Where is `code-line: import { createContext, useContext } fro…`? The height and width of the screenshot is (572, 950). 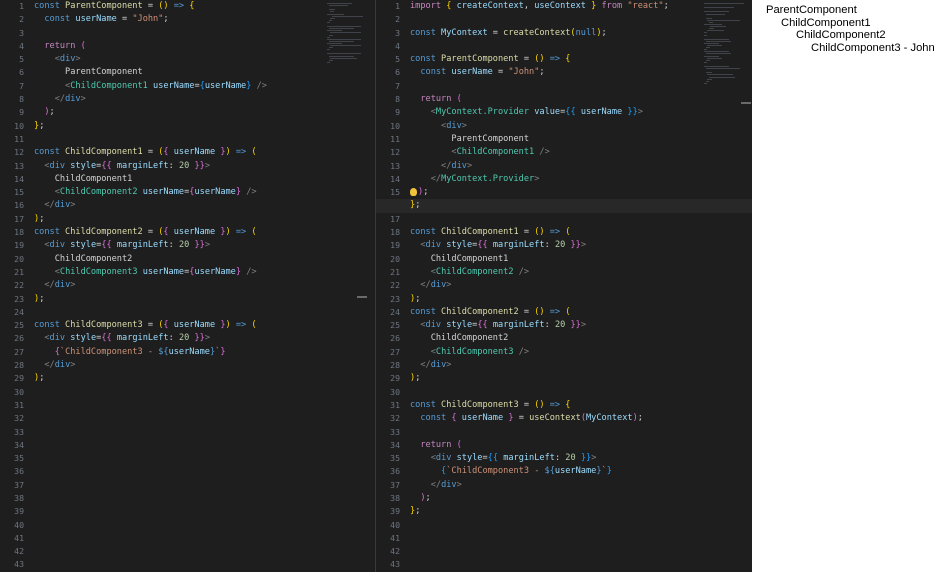
code-line: import { createContext, useContext } fro… is located at coordinates (553, 6).